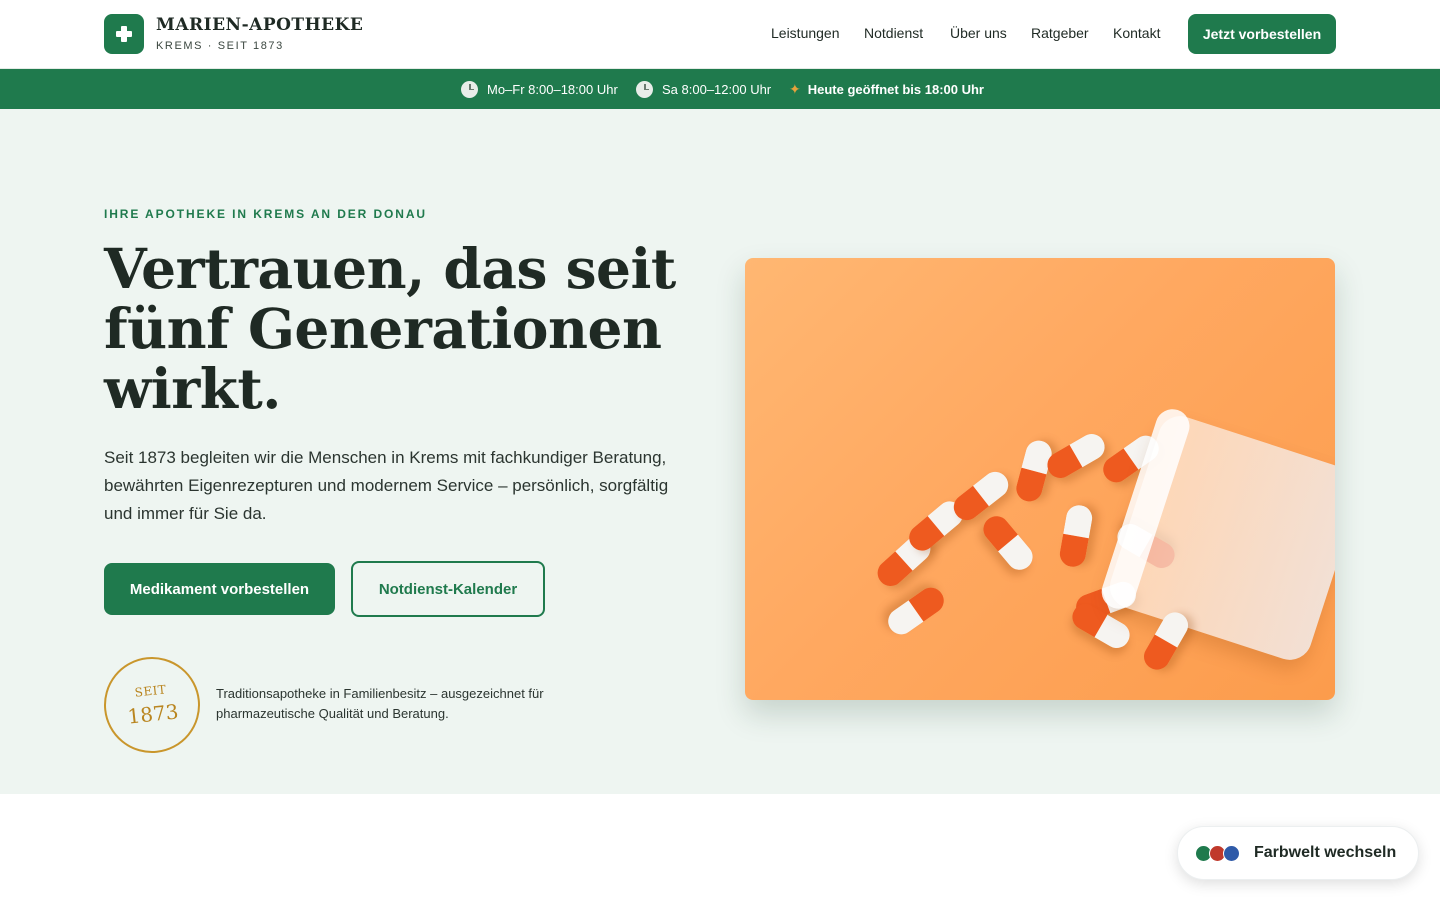 The height and width of the screenshot is (900, 1440). What do you see at coordinates (1136, 33) in the screenshot?
I see `nav-item-kontakt: Kontakt` at bounding box center [1136, 33].